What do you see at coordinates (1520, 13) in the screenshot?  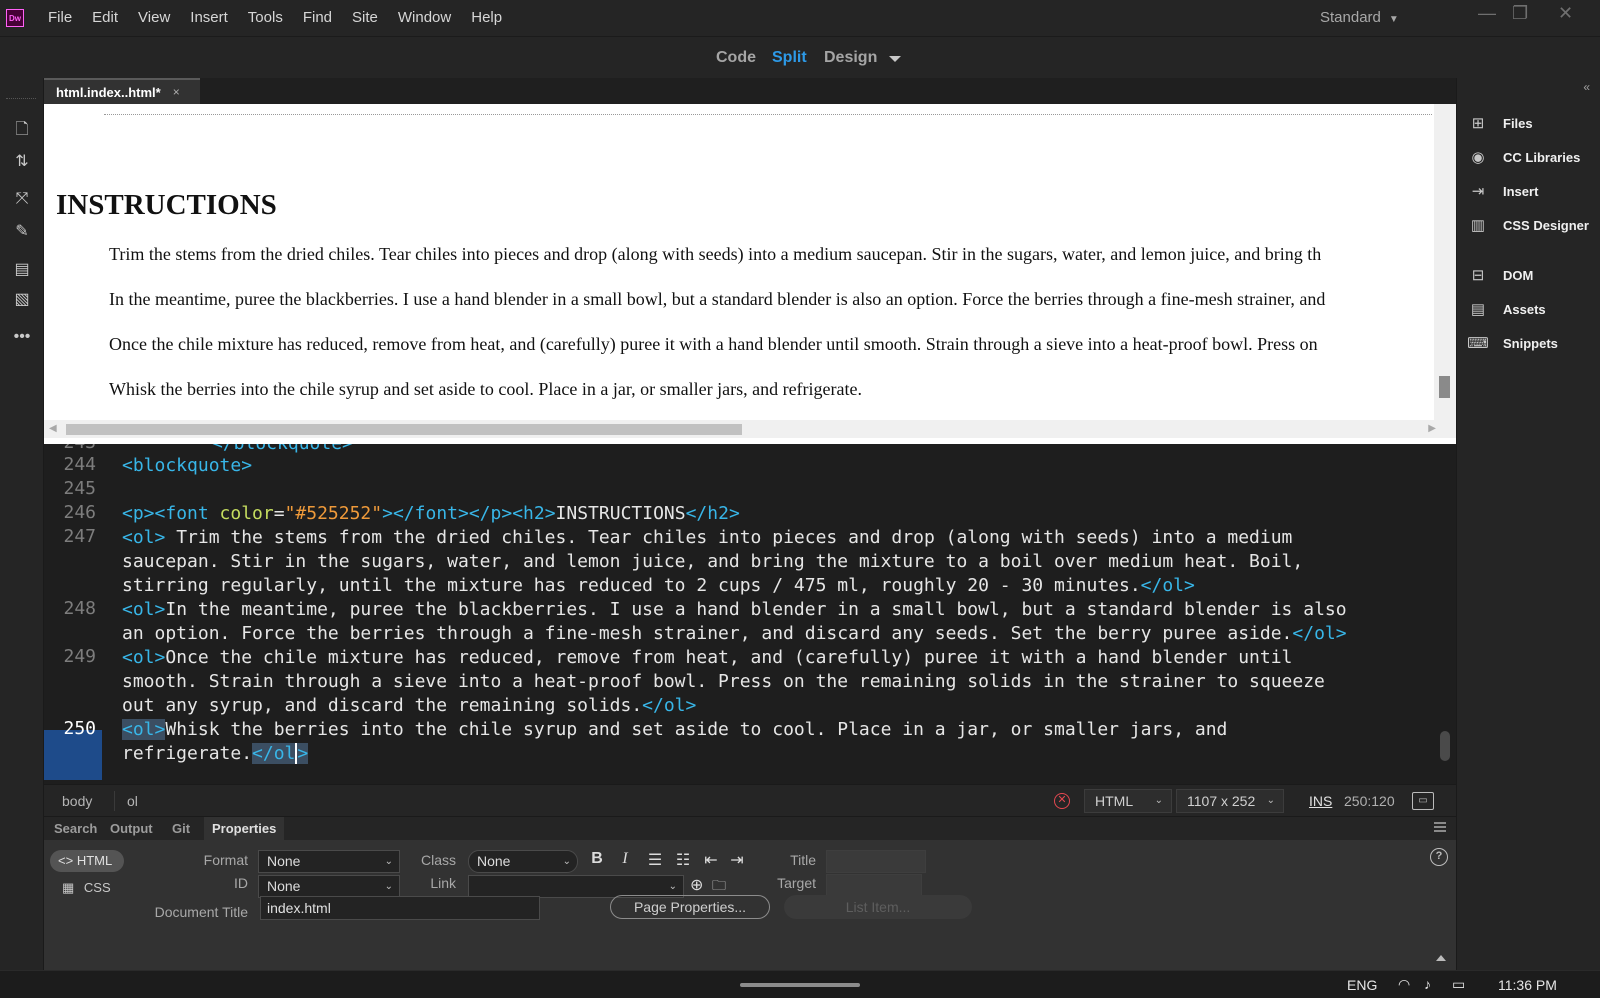 I see `restore-icon: ❐` at bounding box center [1520, 13].